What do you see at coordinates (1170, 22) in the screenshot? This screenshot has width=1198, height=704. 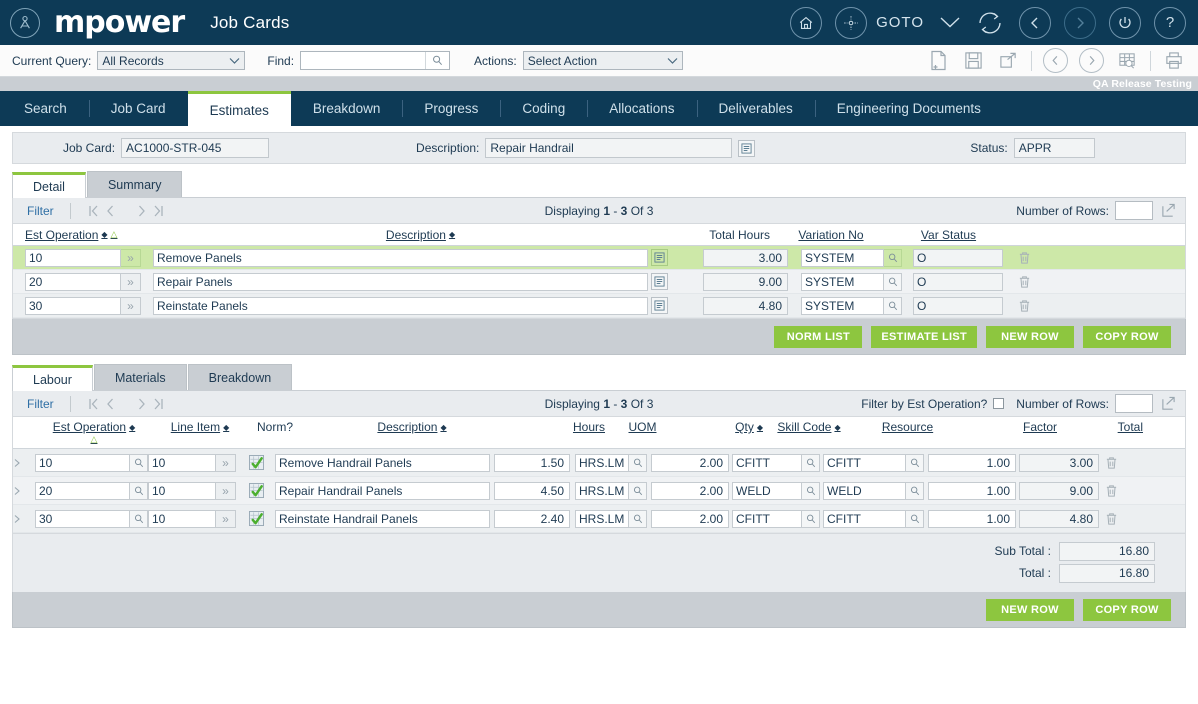 I see `help-icon: ?` at bounding box center [1170, 22].